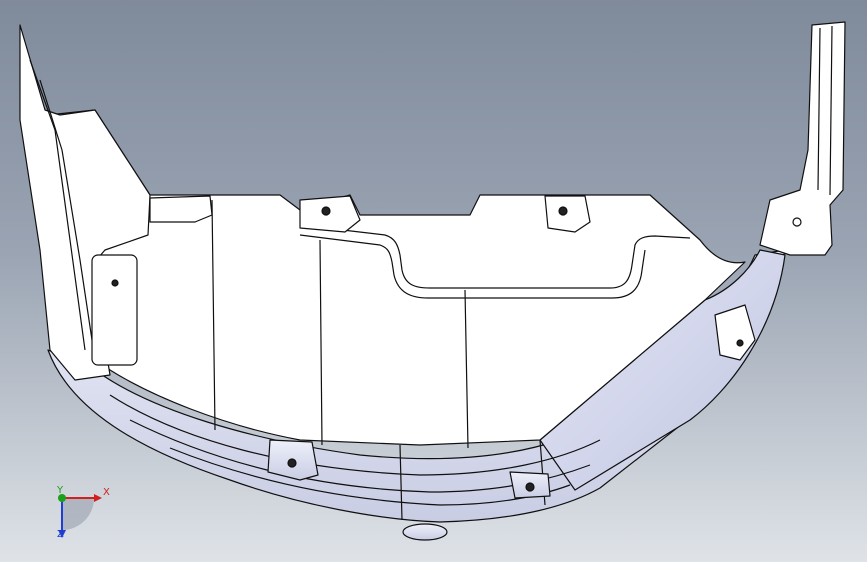  Describe the element at coordinates (106, 492) in the screenshot. I see `x-axis-label: X` at that location.